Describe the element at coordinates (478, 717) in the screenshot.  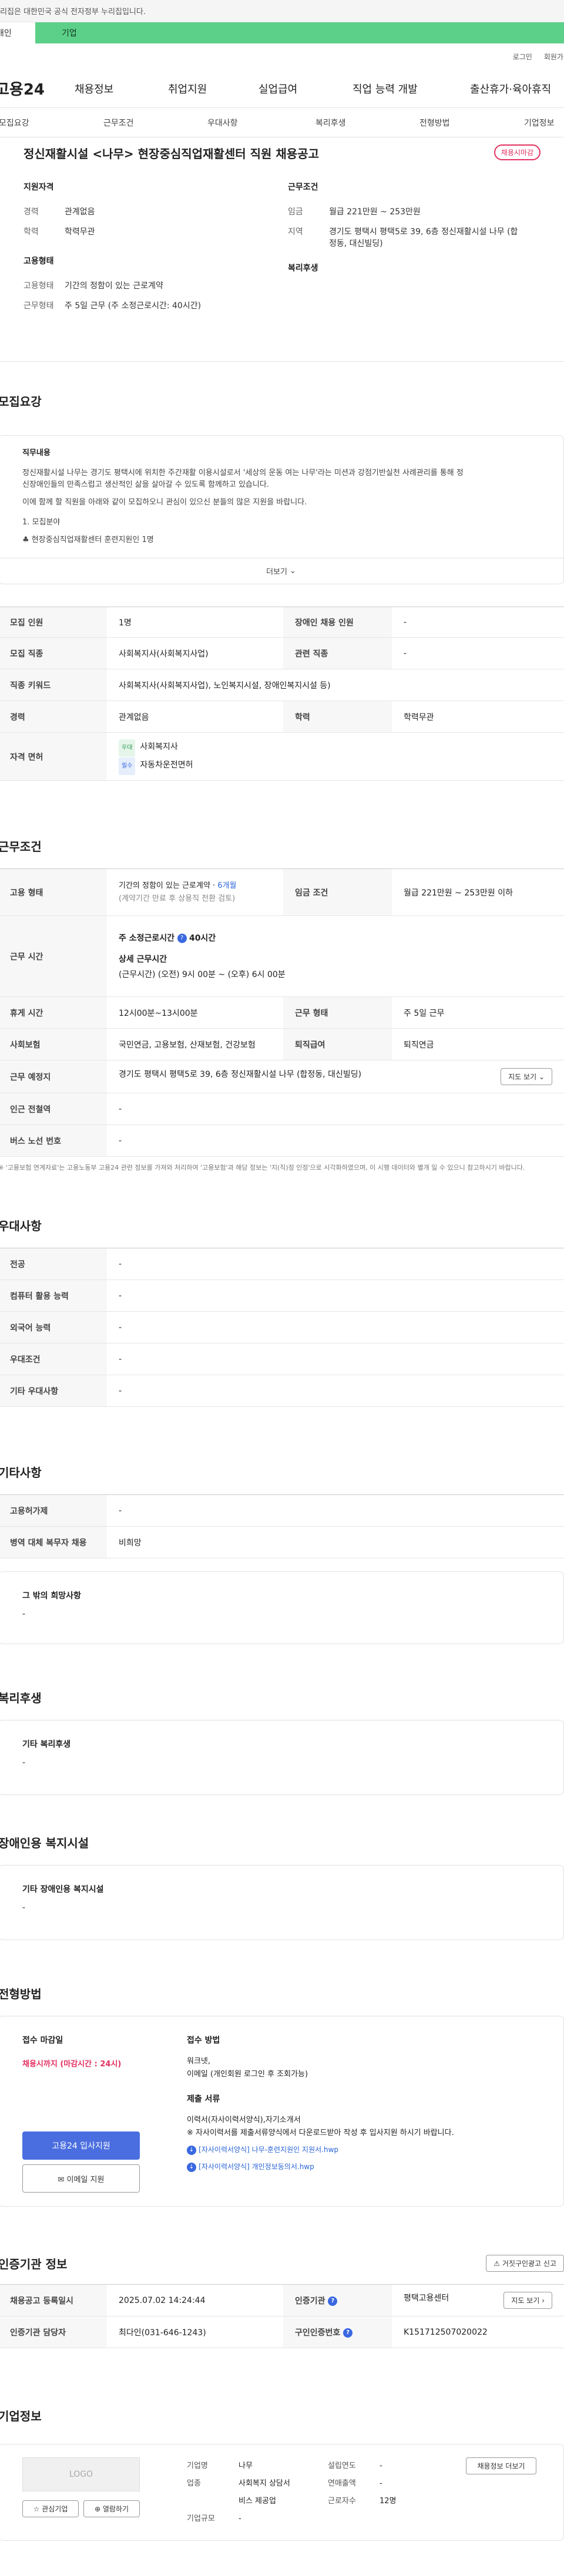
I see `edu-value: 학력무관` at that location.